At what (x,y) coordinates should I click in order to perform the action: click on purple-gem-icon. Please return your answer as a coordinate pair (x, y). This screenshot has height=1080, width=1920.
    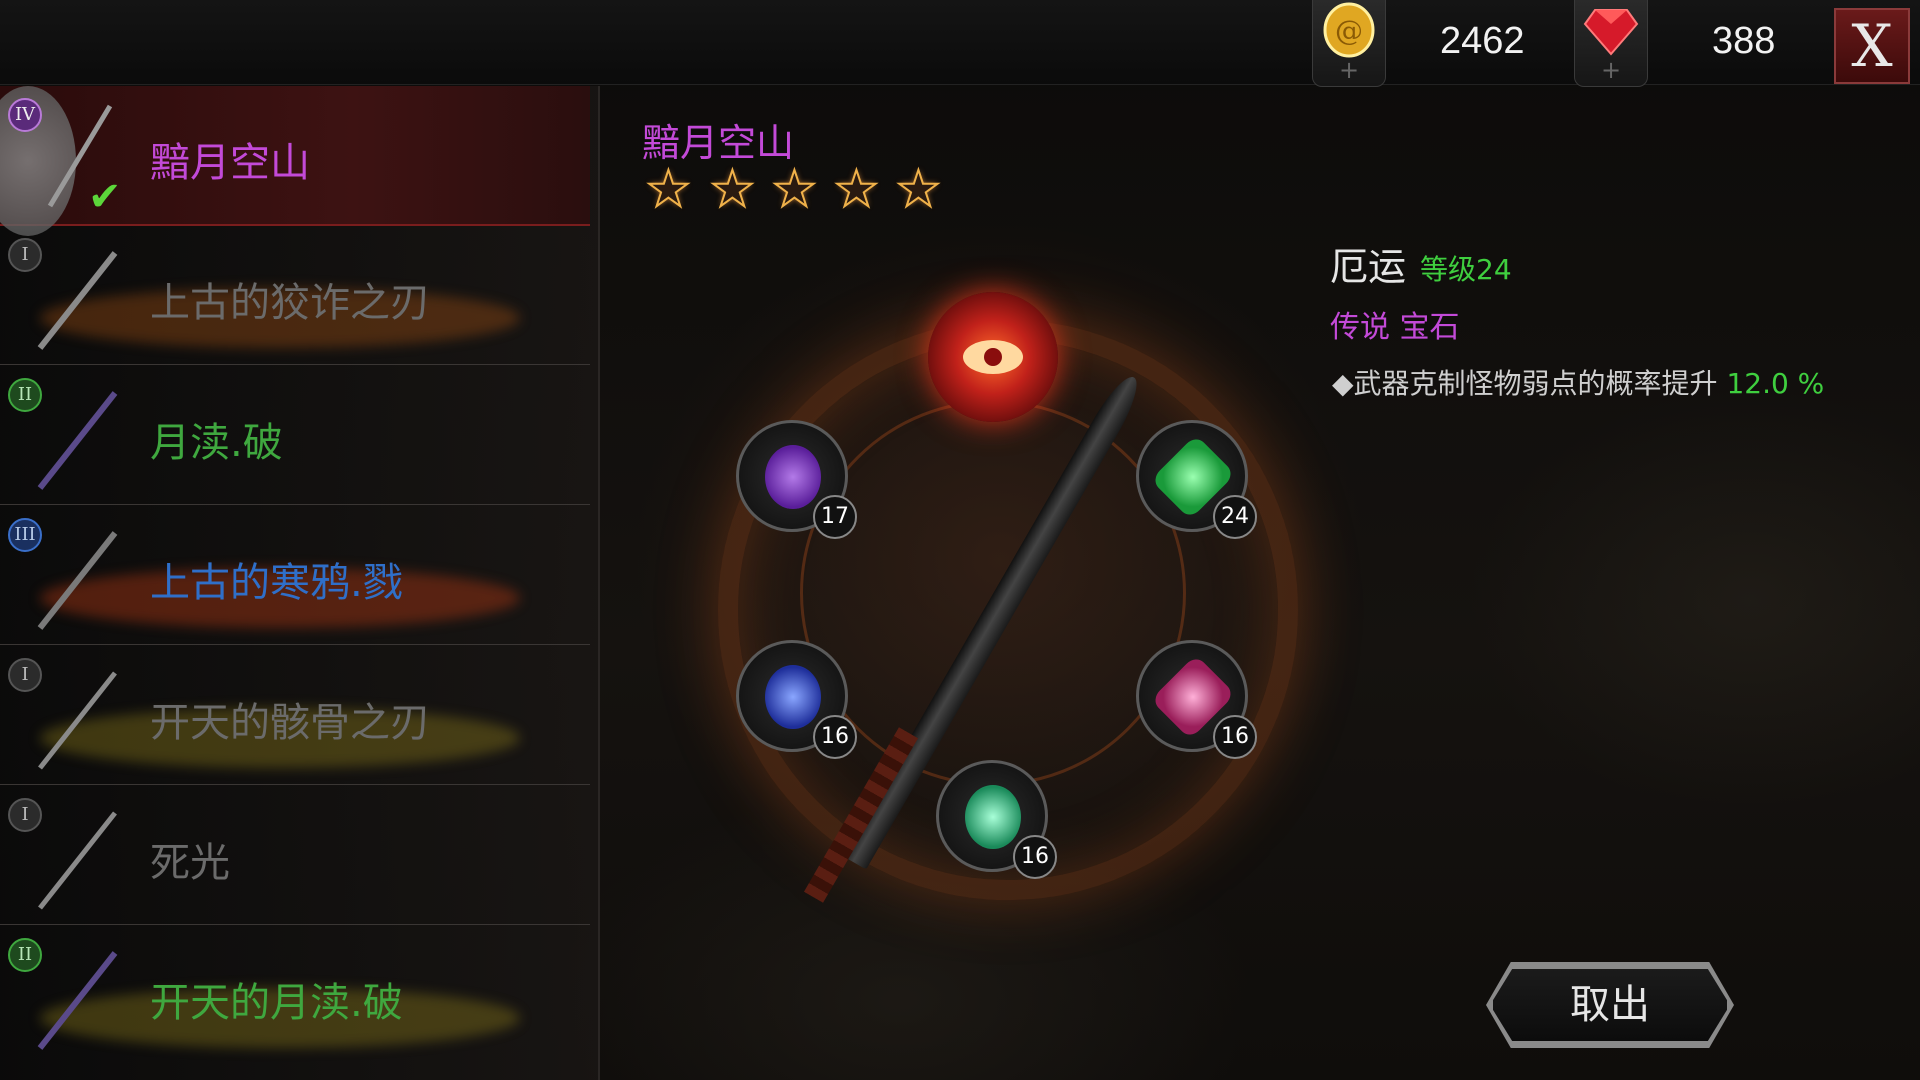
    Looking at the image, I should click on (793, 477).